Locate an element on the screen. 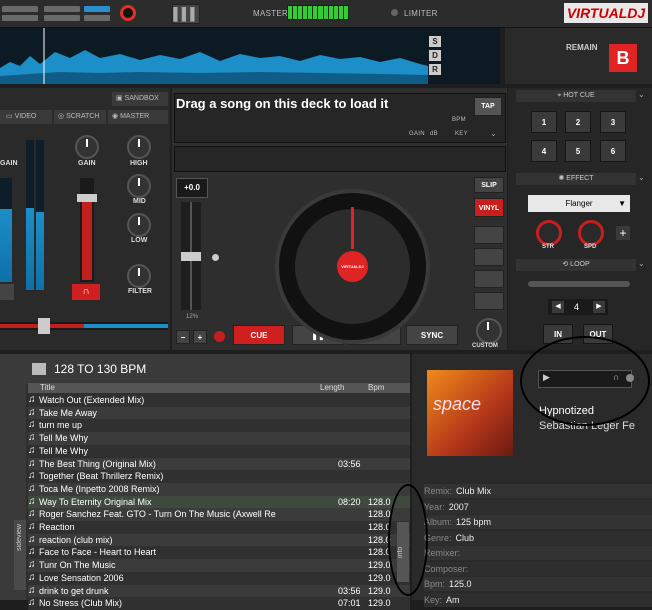  hotcue-2-button: 2 is located at coordinates (578, 122).